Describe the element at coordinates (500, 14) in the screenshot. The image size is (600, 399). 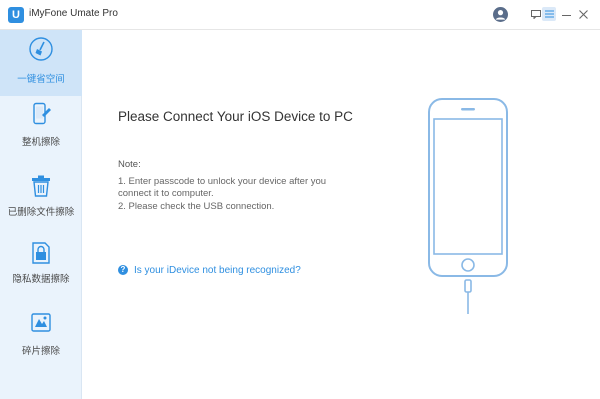
I see `account-icon` at that location.